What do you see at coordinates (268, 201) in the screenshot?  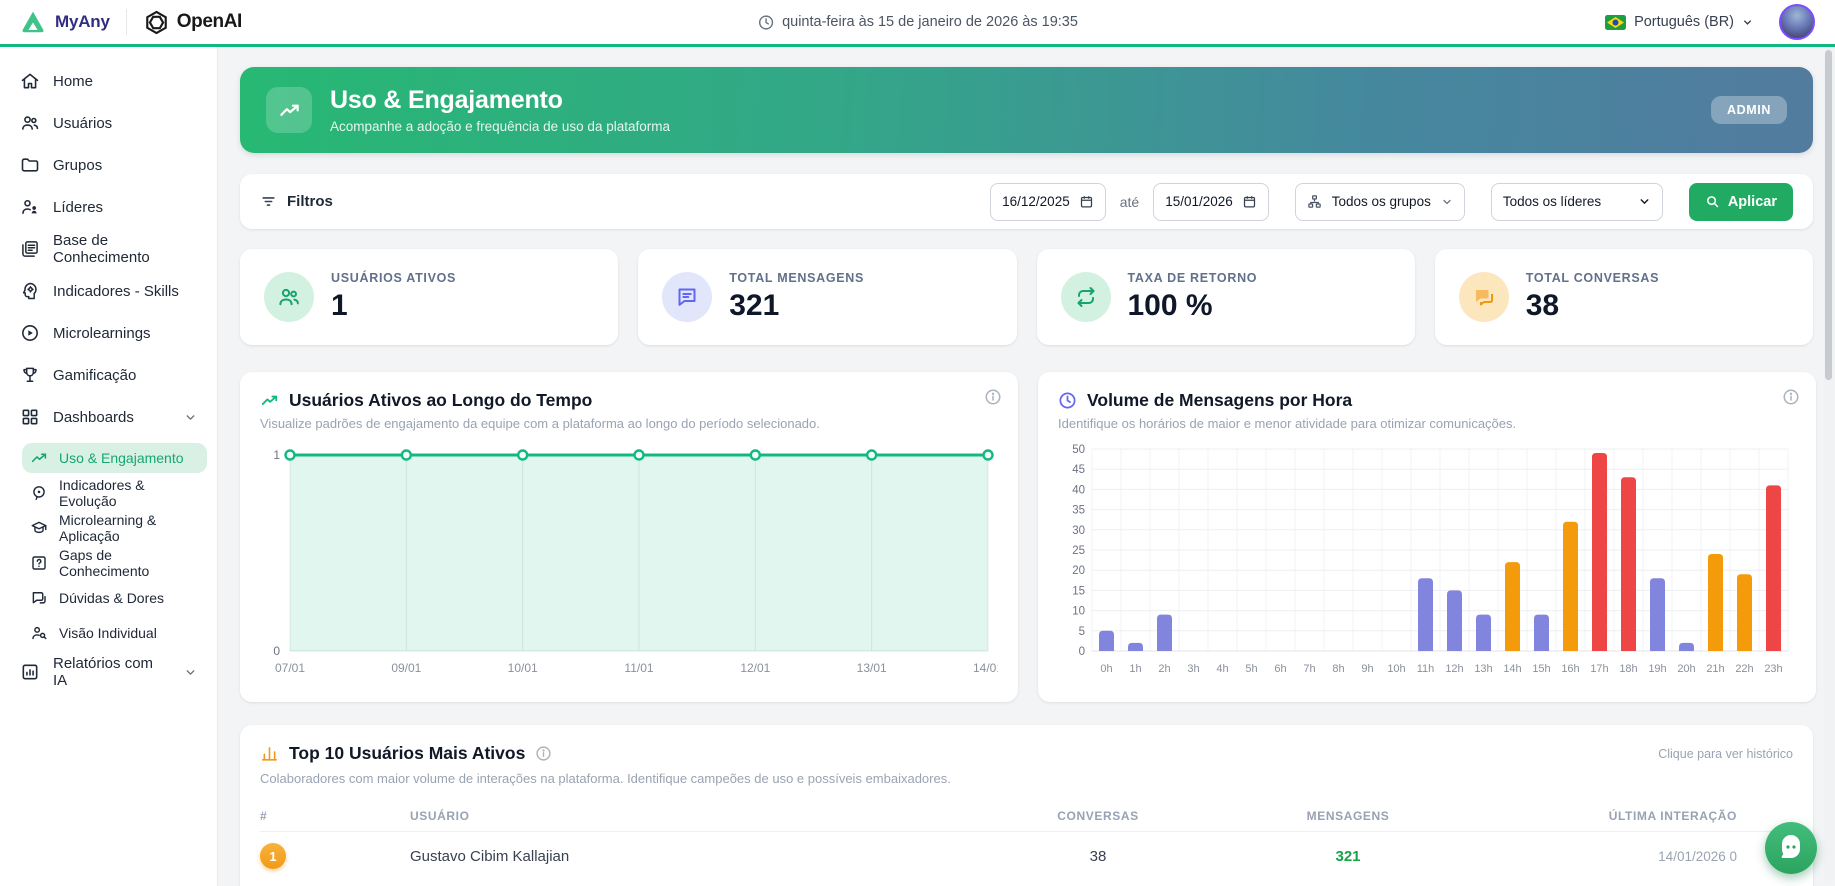 I see `filter-icon` at bounding box center [268, 201].